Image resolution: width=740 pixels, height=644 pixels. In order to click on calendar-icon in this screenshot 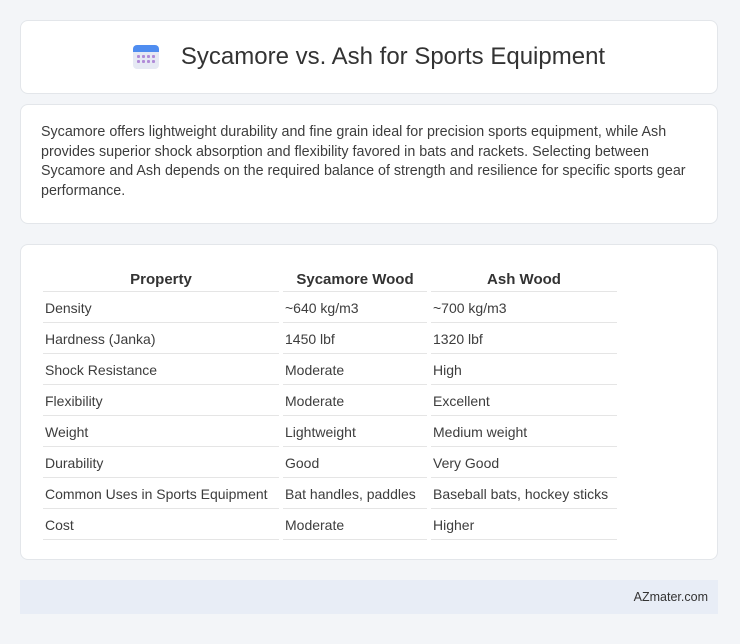, I will do `click(145, 57)`.